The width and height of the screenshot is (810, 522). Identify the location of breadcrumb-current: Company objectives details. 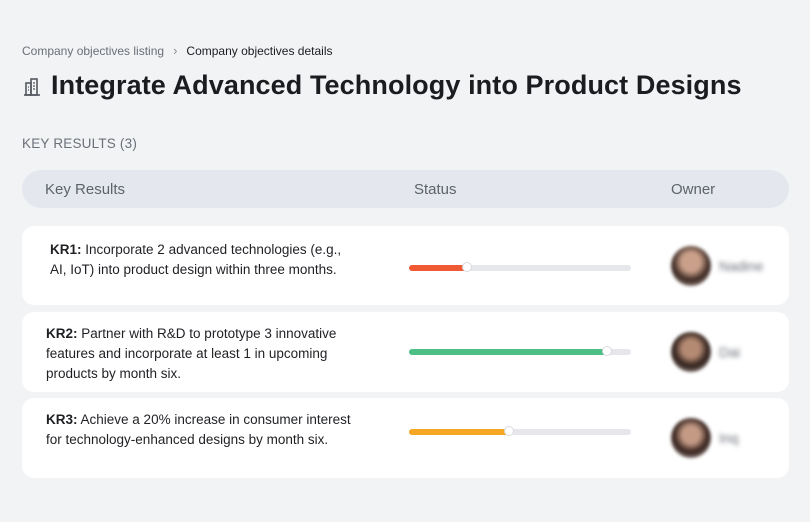
(259, 50).